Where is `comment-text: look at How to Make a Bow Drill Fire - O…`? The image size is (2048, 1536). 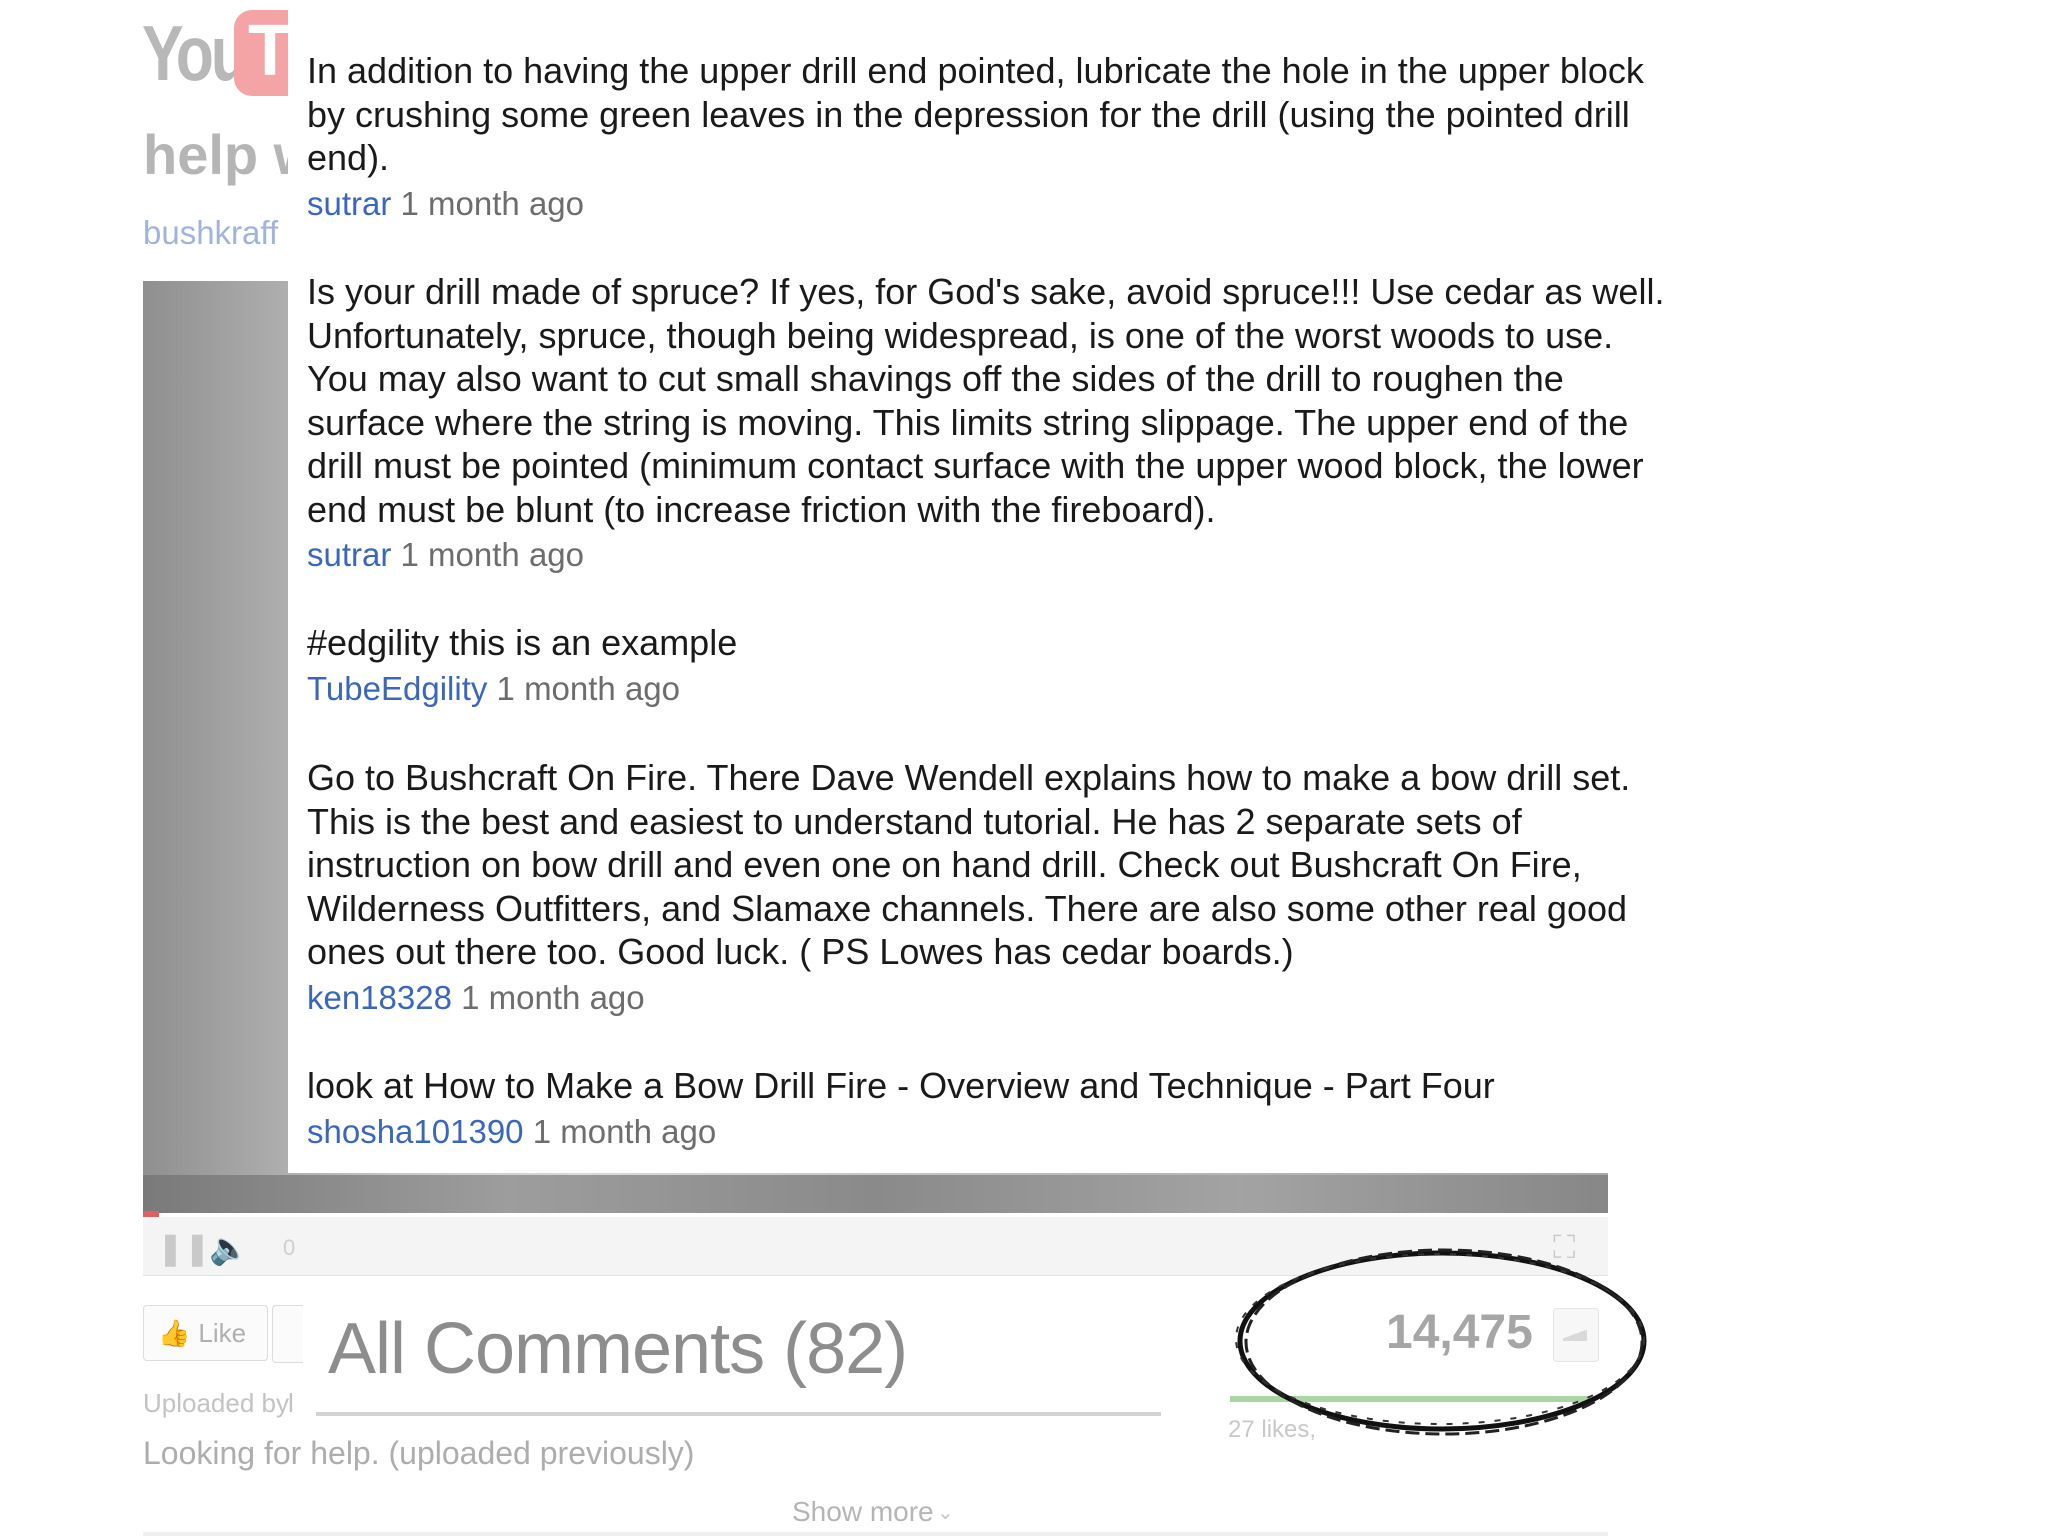 comment-text: look at How to Make a Bow Drill Fire - O… is located at coordinates (1057, 1086).